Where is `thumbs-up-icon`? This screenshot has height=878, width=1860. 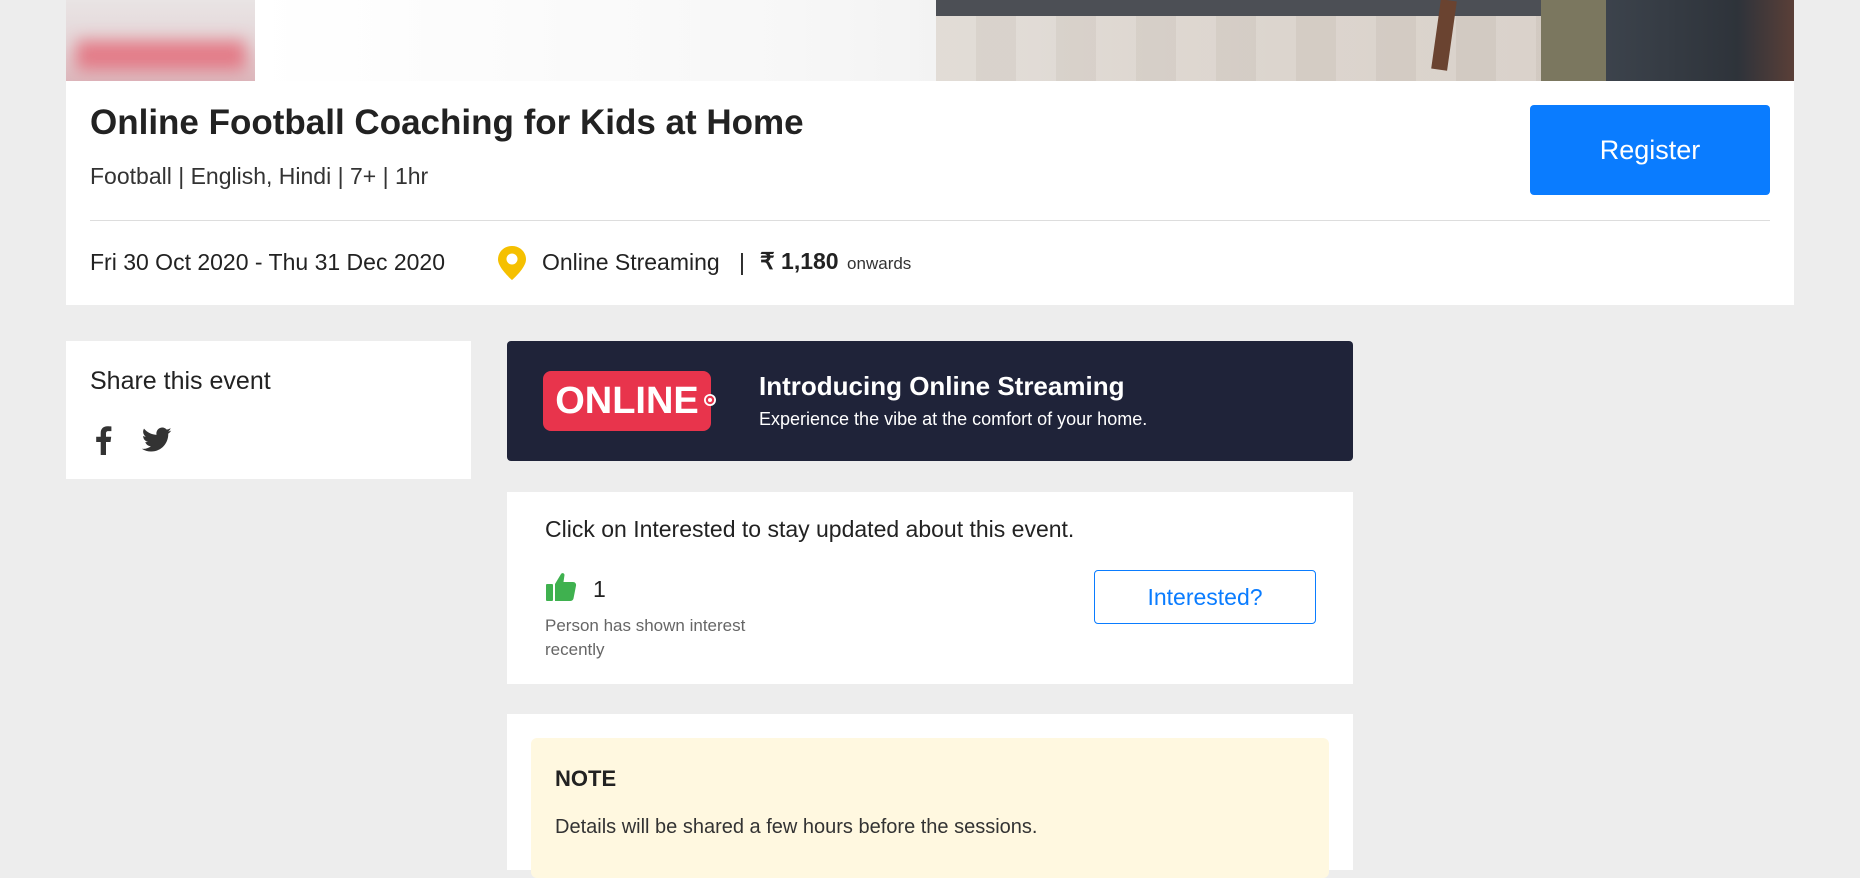
thumbs-up-icon is located at coordinates (561, 587).